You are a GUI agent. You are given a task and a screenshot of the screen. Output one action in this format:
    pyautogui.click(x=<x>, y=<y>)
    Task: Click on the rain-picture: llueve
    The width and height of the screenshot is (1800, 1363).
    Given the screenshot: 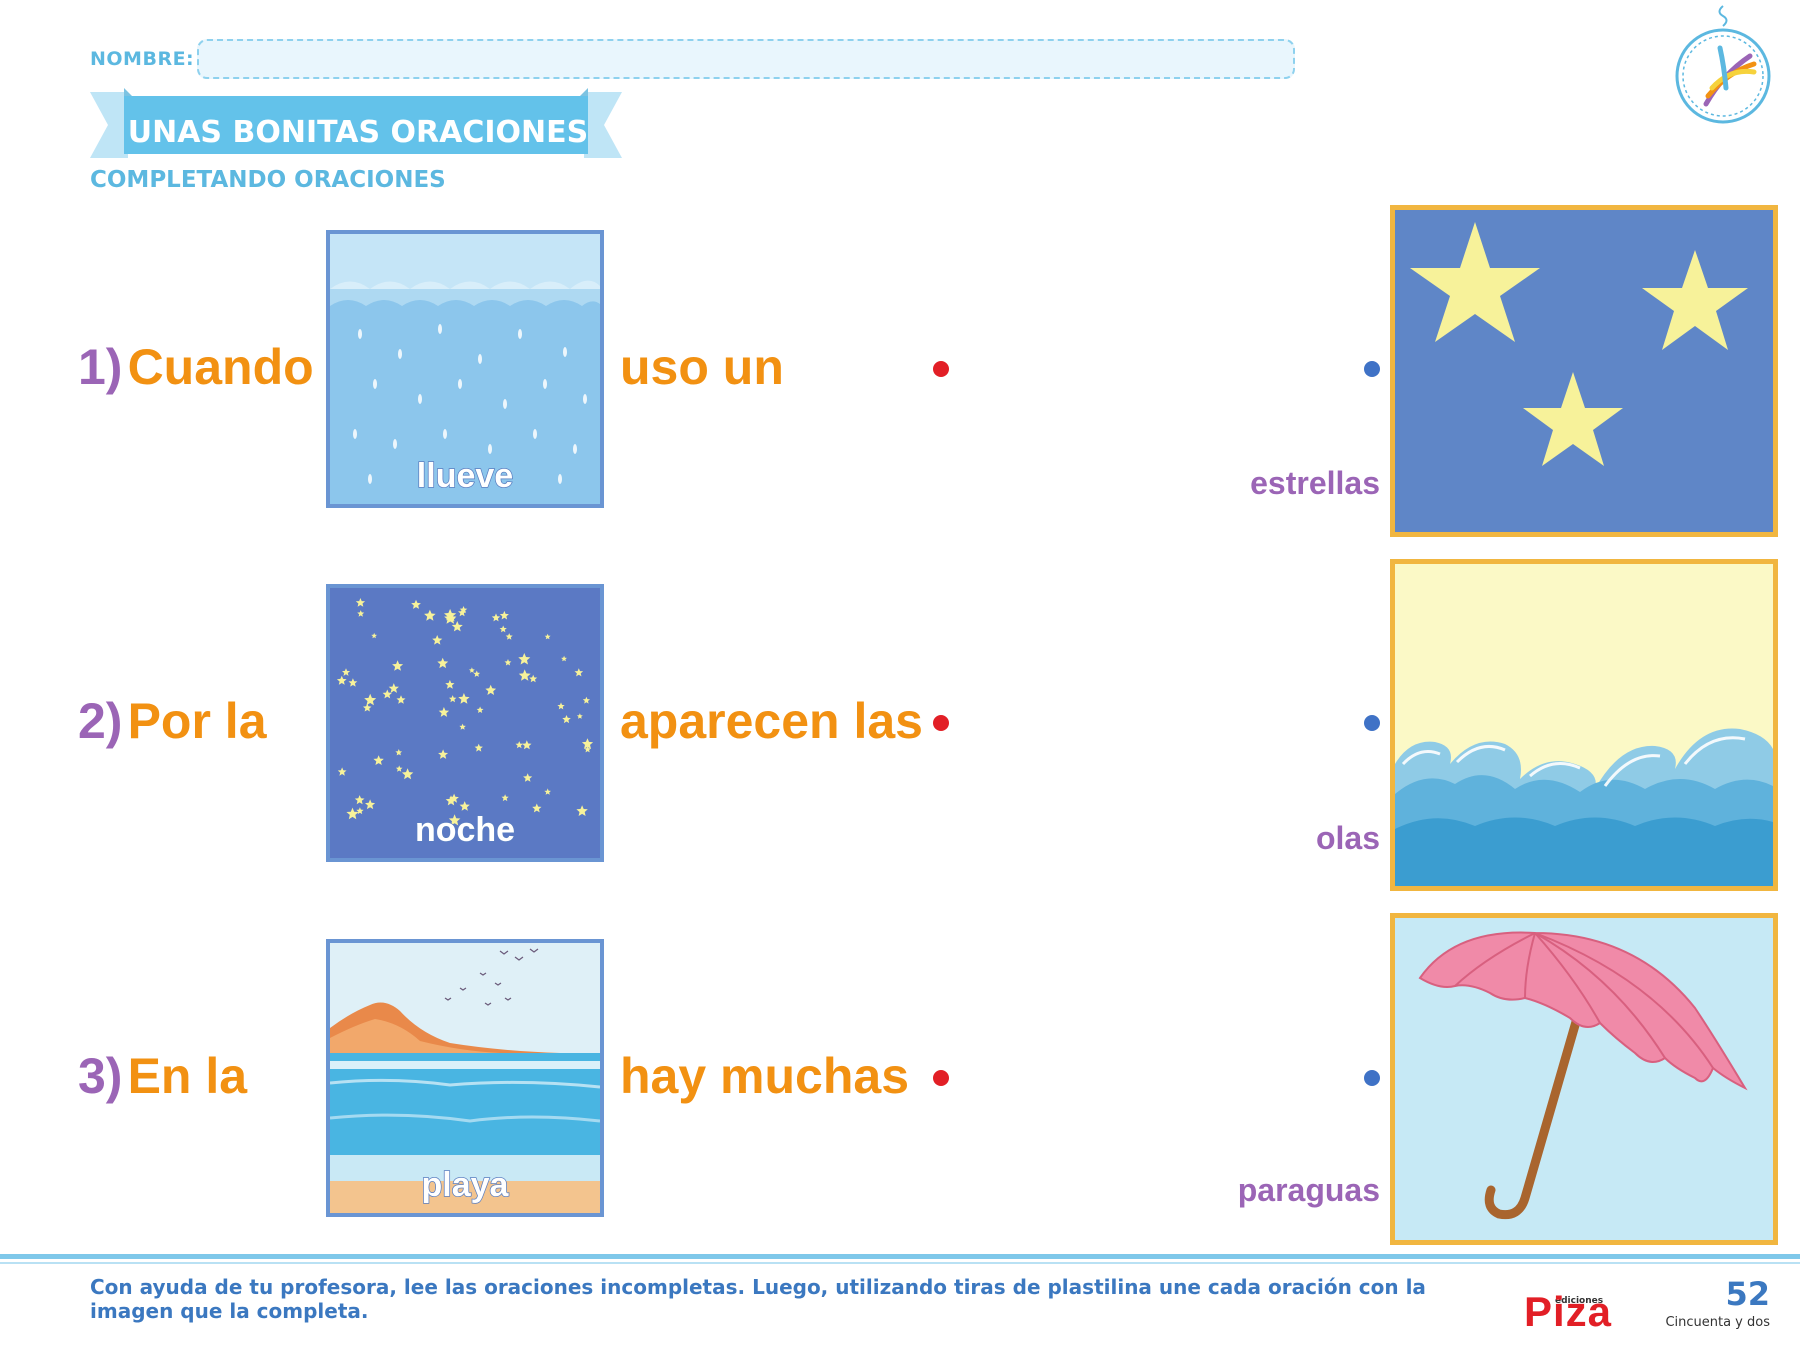 What is the action you would take?
    pyautogui.click(x=465, y=369)
    